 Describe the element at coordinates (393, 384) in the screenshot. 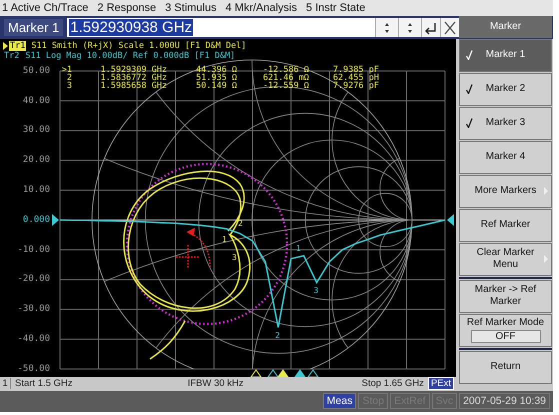

I see `stop-frequency: Stop 1.65 GHz` at that location.